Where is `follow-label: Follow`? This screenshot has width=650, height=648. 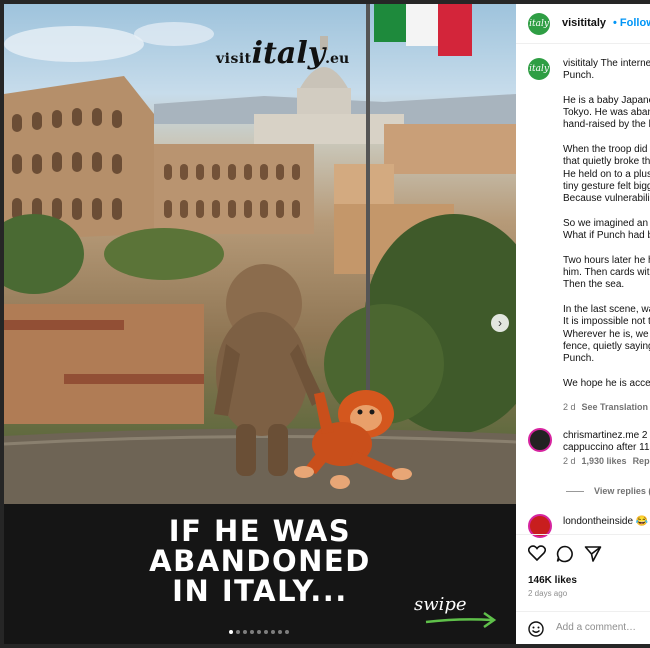
follow-label: Follow is located at coordinates (634, 23).